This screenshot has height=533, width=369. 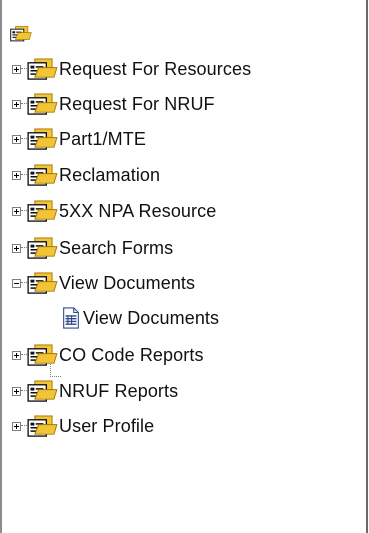 I want to click on tree-item-nruf-reports: NRUF Reports, so click(x=95, y=391).